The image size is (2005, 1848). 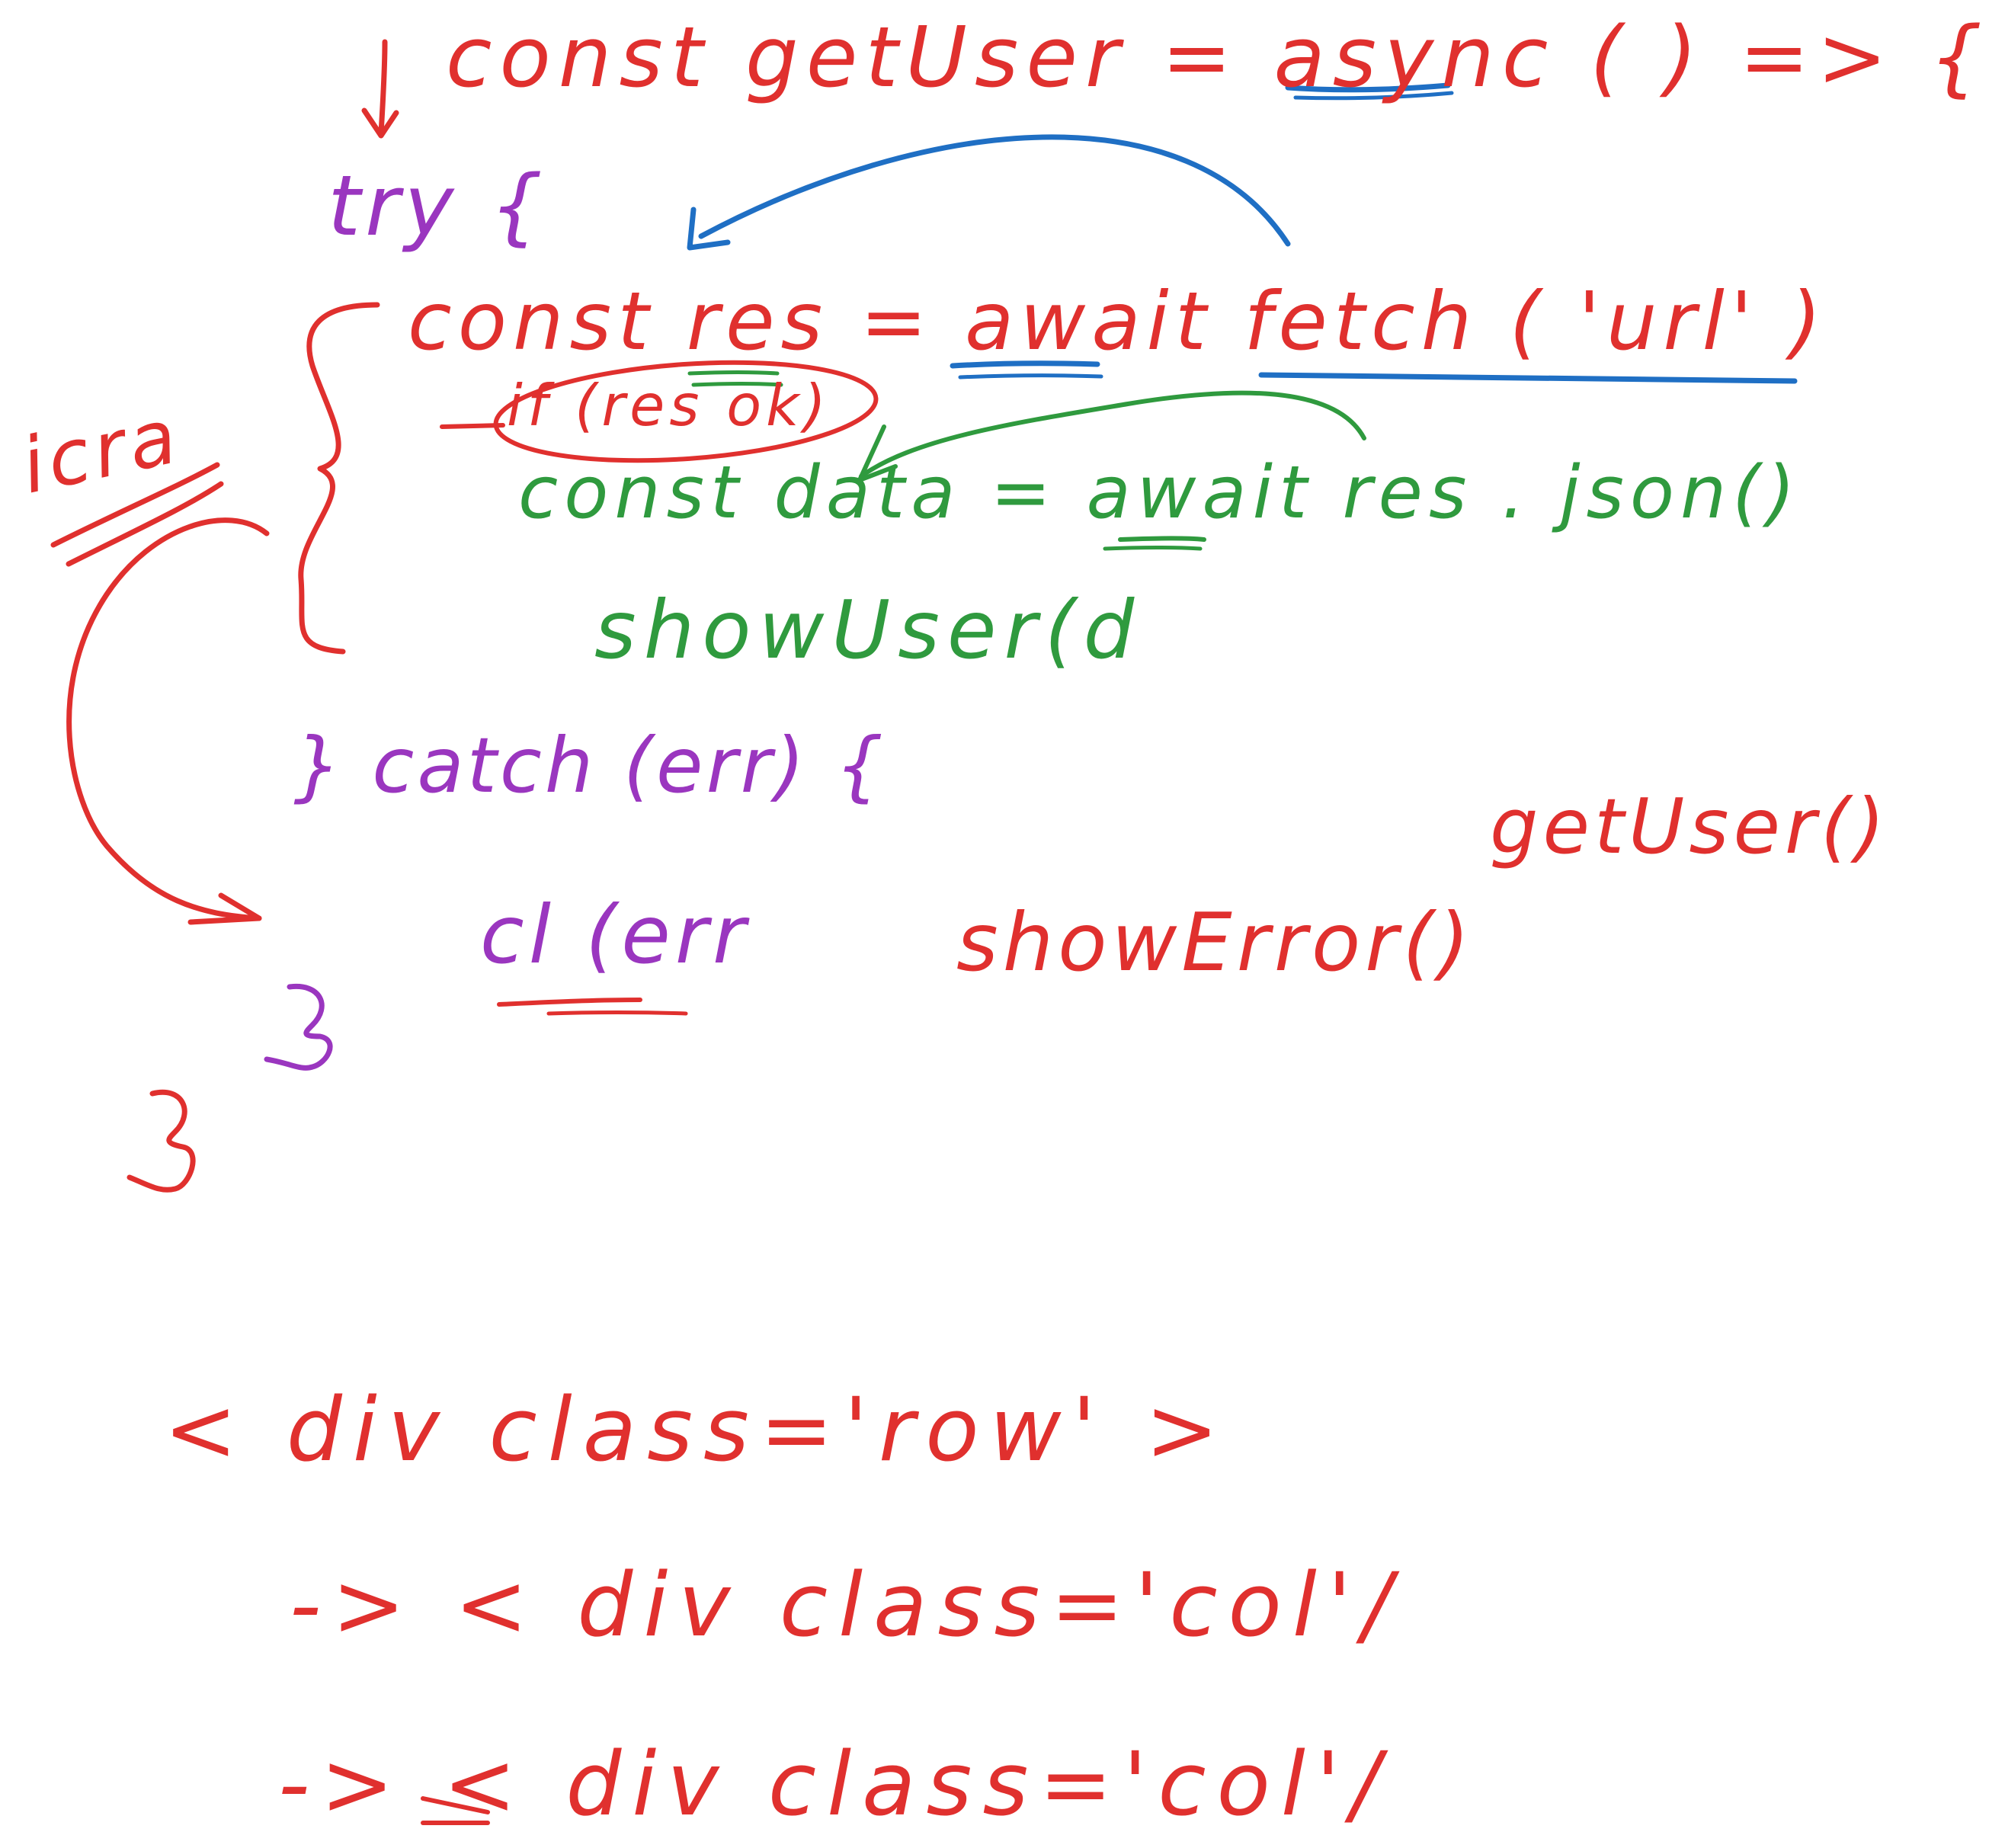 I want to click on code-line-function-declaration: const getUser = async ( ) => {, so click(x=1218, y=57).